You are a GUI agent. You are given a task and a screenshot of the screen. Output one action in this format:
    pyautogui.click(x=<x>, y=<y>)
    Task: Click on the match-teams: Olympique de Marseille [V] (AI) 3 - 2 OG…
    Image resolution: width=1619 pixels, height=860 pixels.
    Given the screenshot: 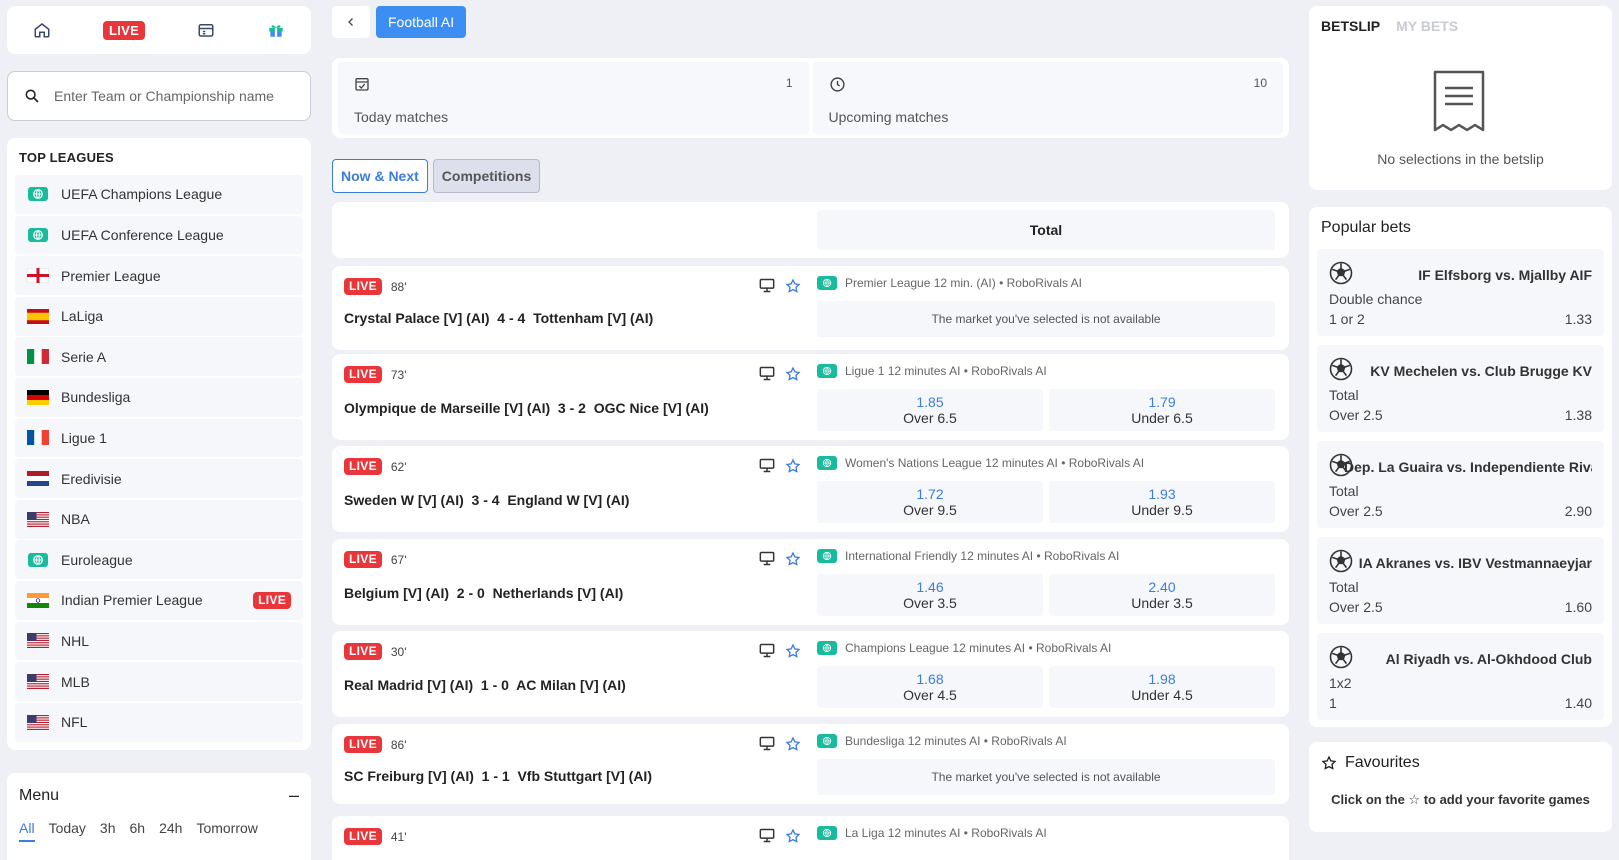 What is the action you would take?
    pyautogui.click(x=526, y=408)
    